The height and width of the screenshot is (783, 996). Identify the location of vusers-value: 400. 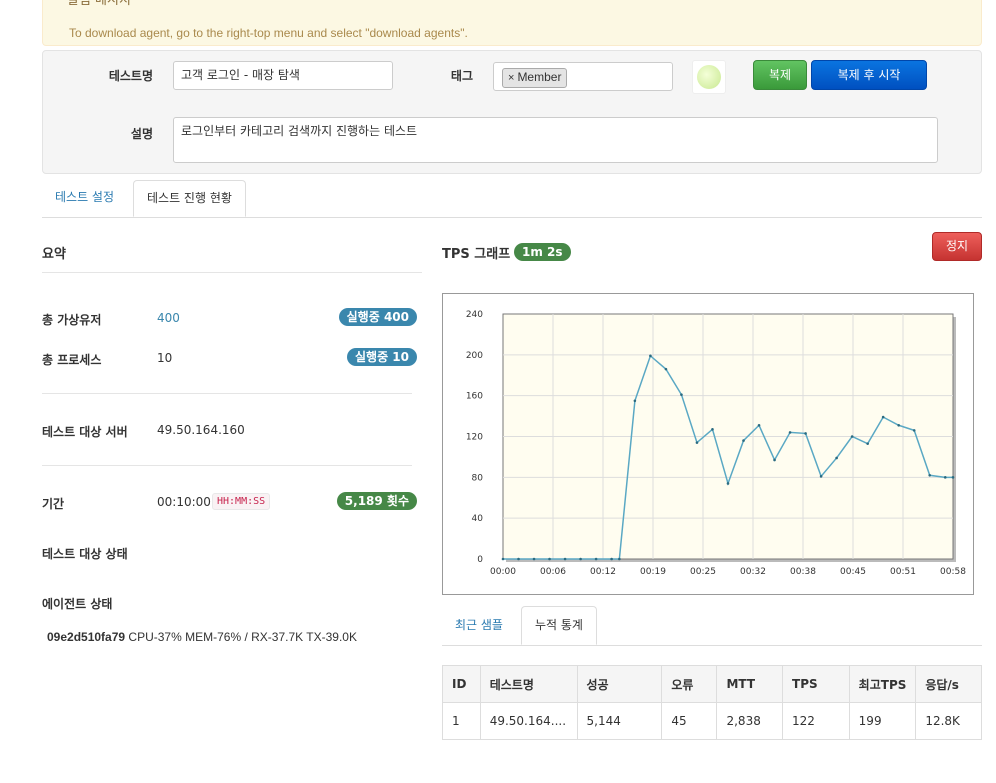
(168, 318).